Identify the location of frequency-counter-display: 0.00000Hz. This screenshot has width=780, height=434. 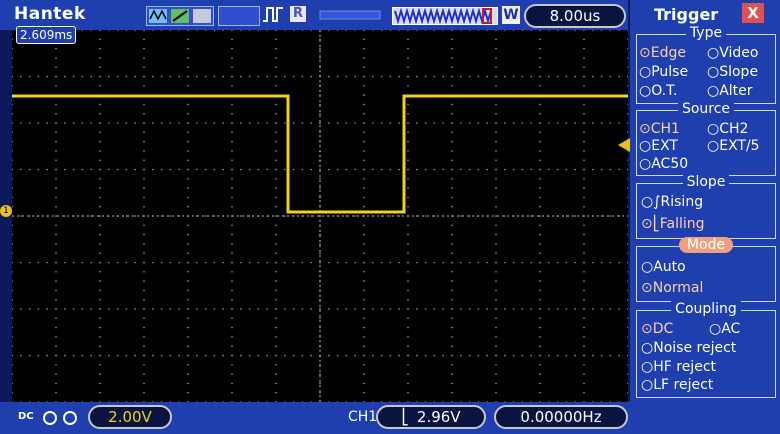
(561, 417).